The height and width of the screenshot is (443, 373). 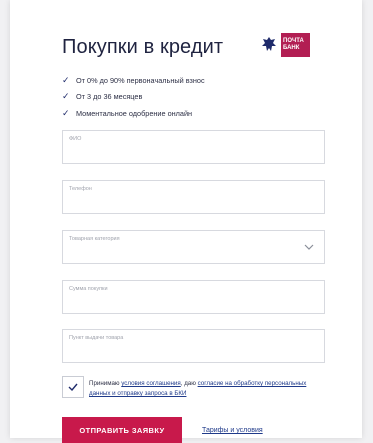 What do you see at coordinates (80, 189) in the screenshot?
I see `phone-label: Телефон` at bounding box center [80, 189].